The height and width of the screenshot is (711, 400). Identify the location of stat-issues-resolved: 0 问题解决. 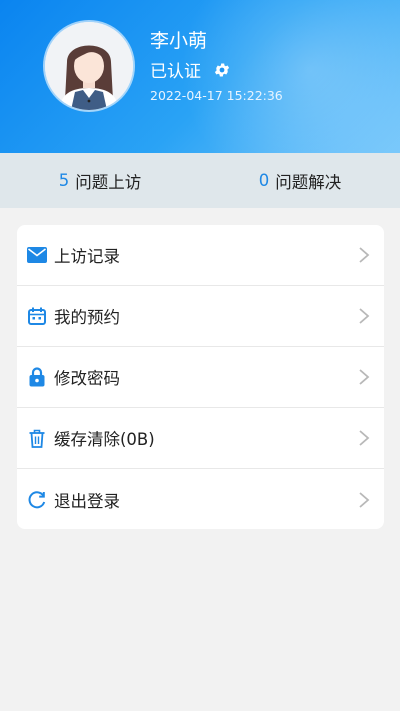
(300, 180).